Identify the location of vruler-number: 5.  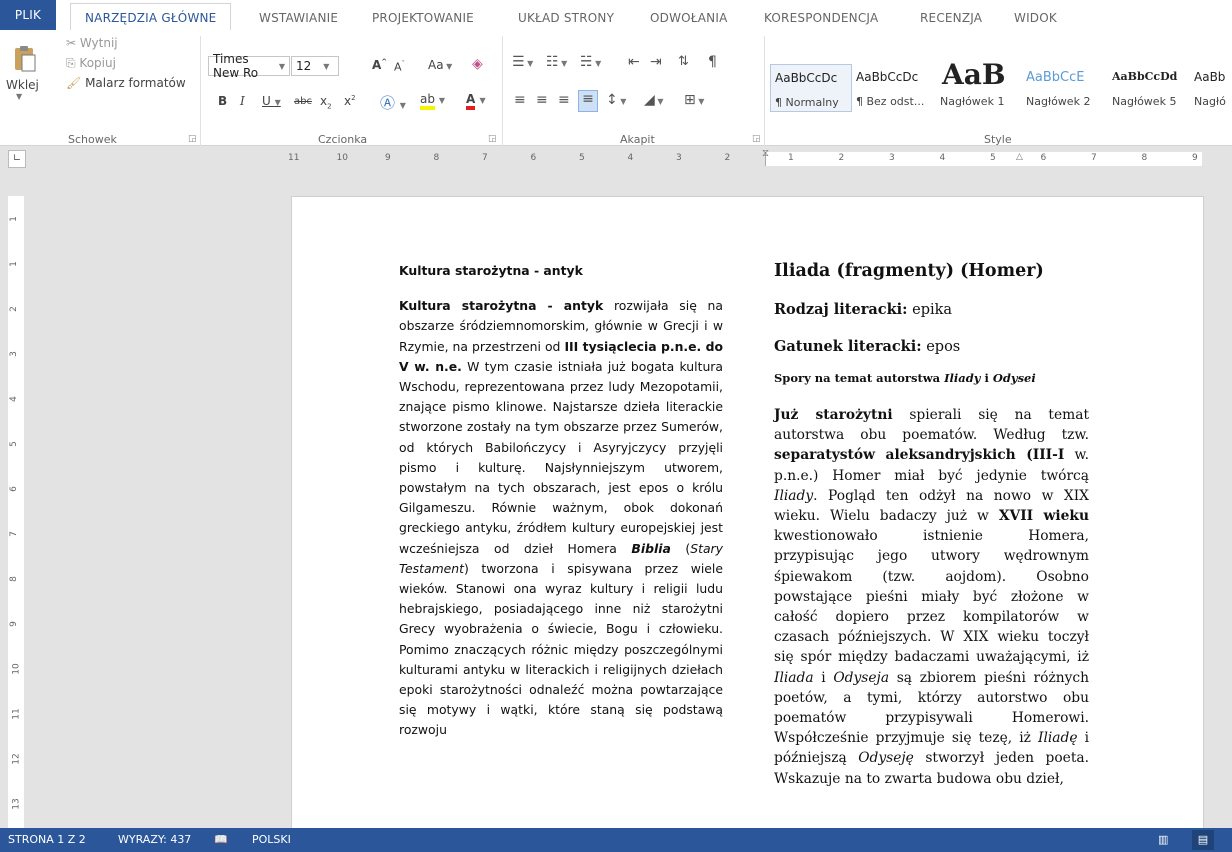
(13, 444).